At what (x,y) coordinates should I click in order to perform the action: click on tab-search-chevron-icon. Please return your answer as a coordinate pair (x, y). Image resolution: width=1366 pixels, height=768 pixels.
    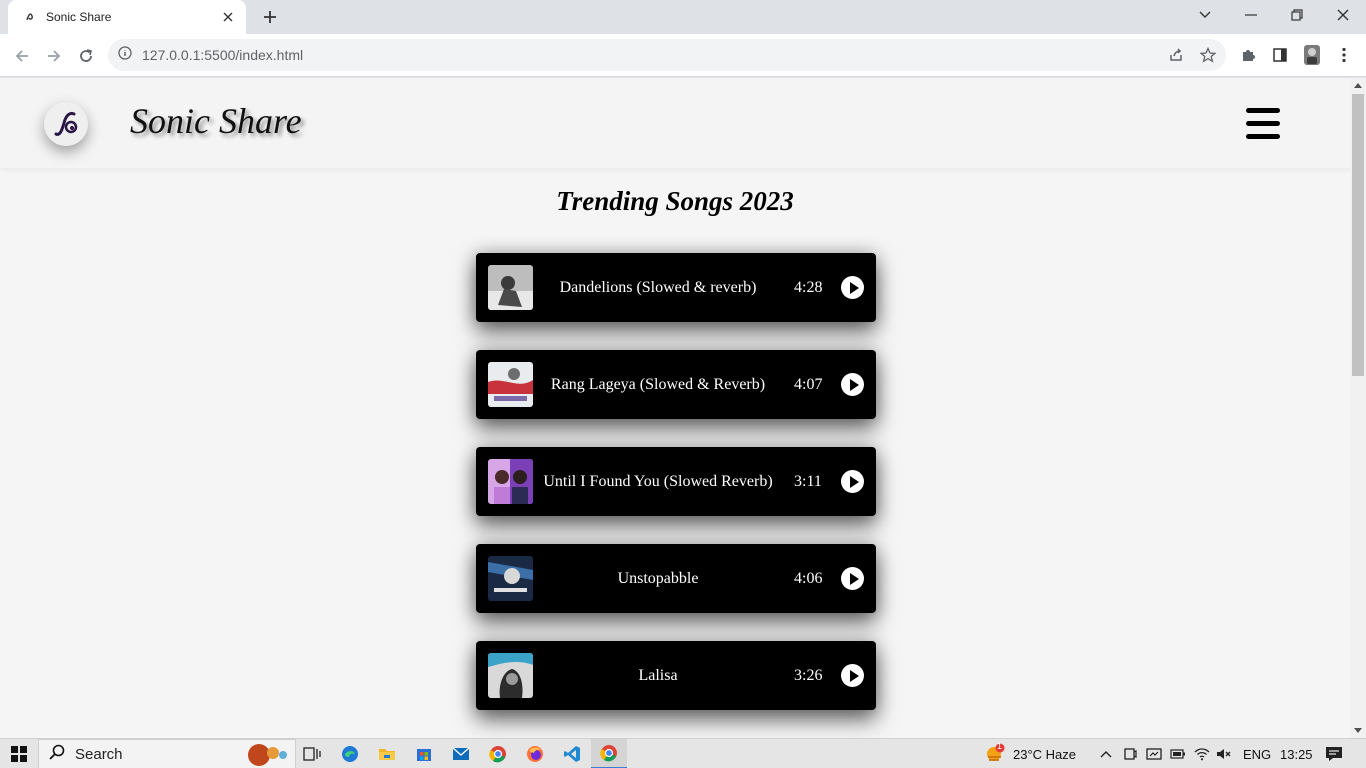
    Looking at the image, I should click on (1205, 15).